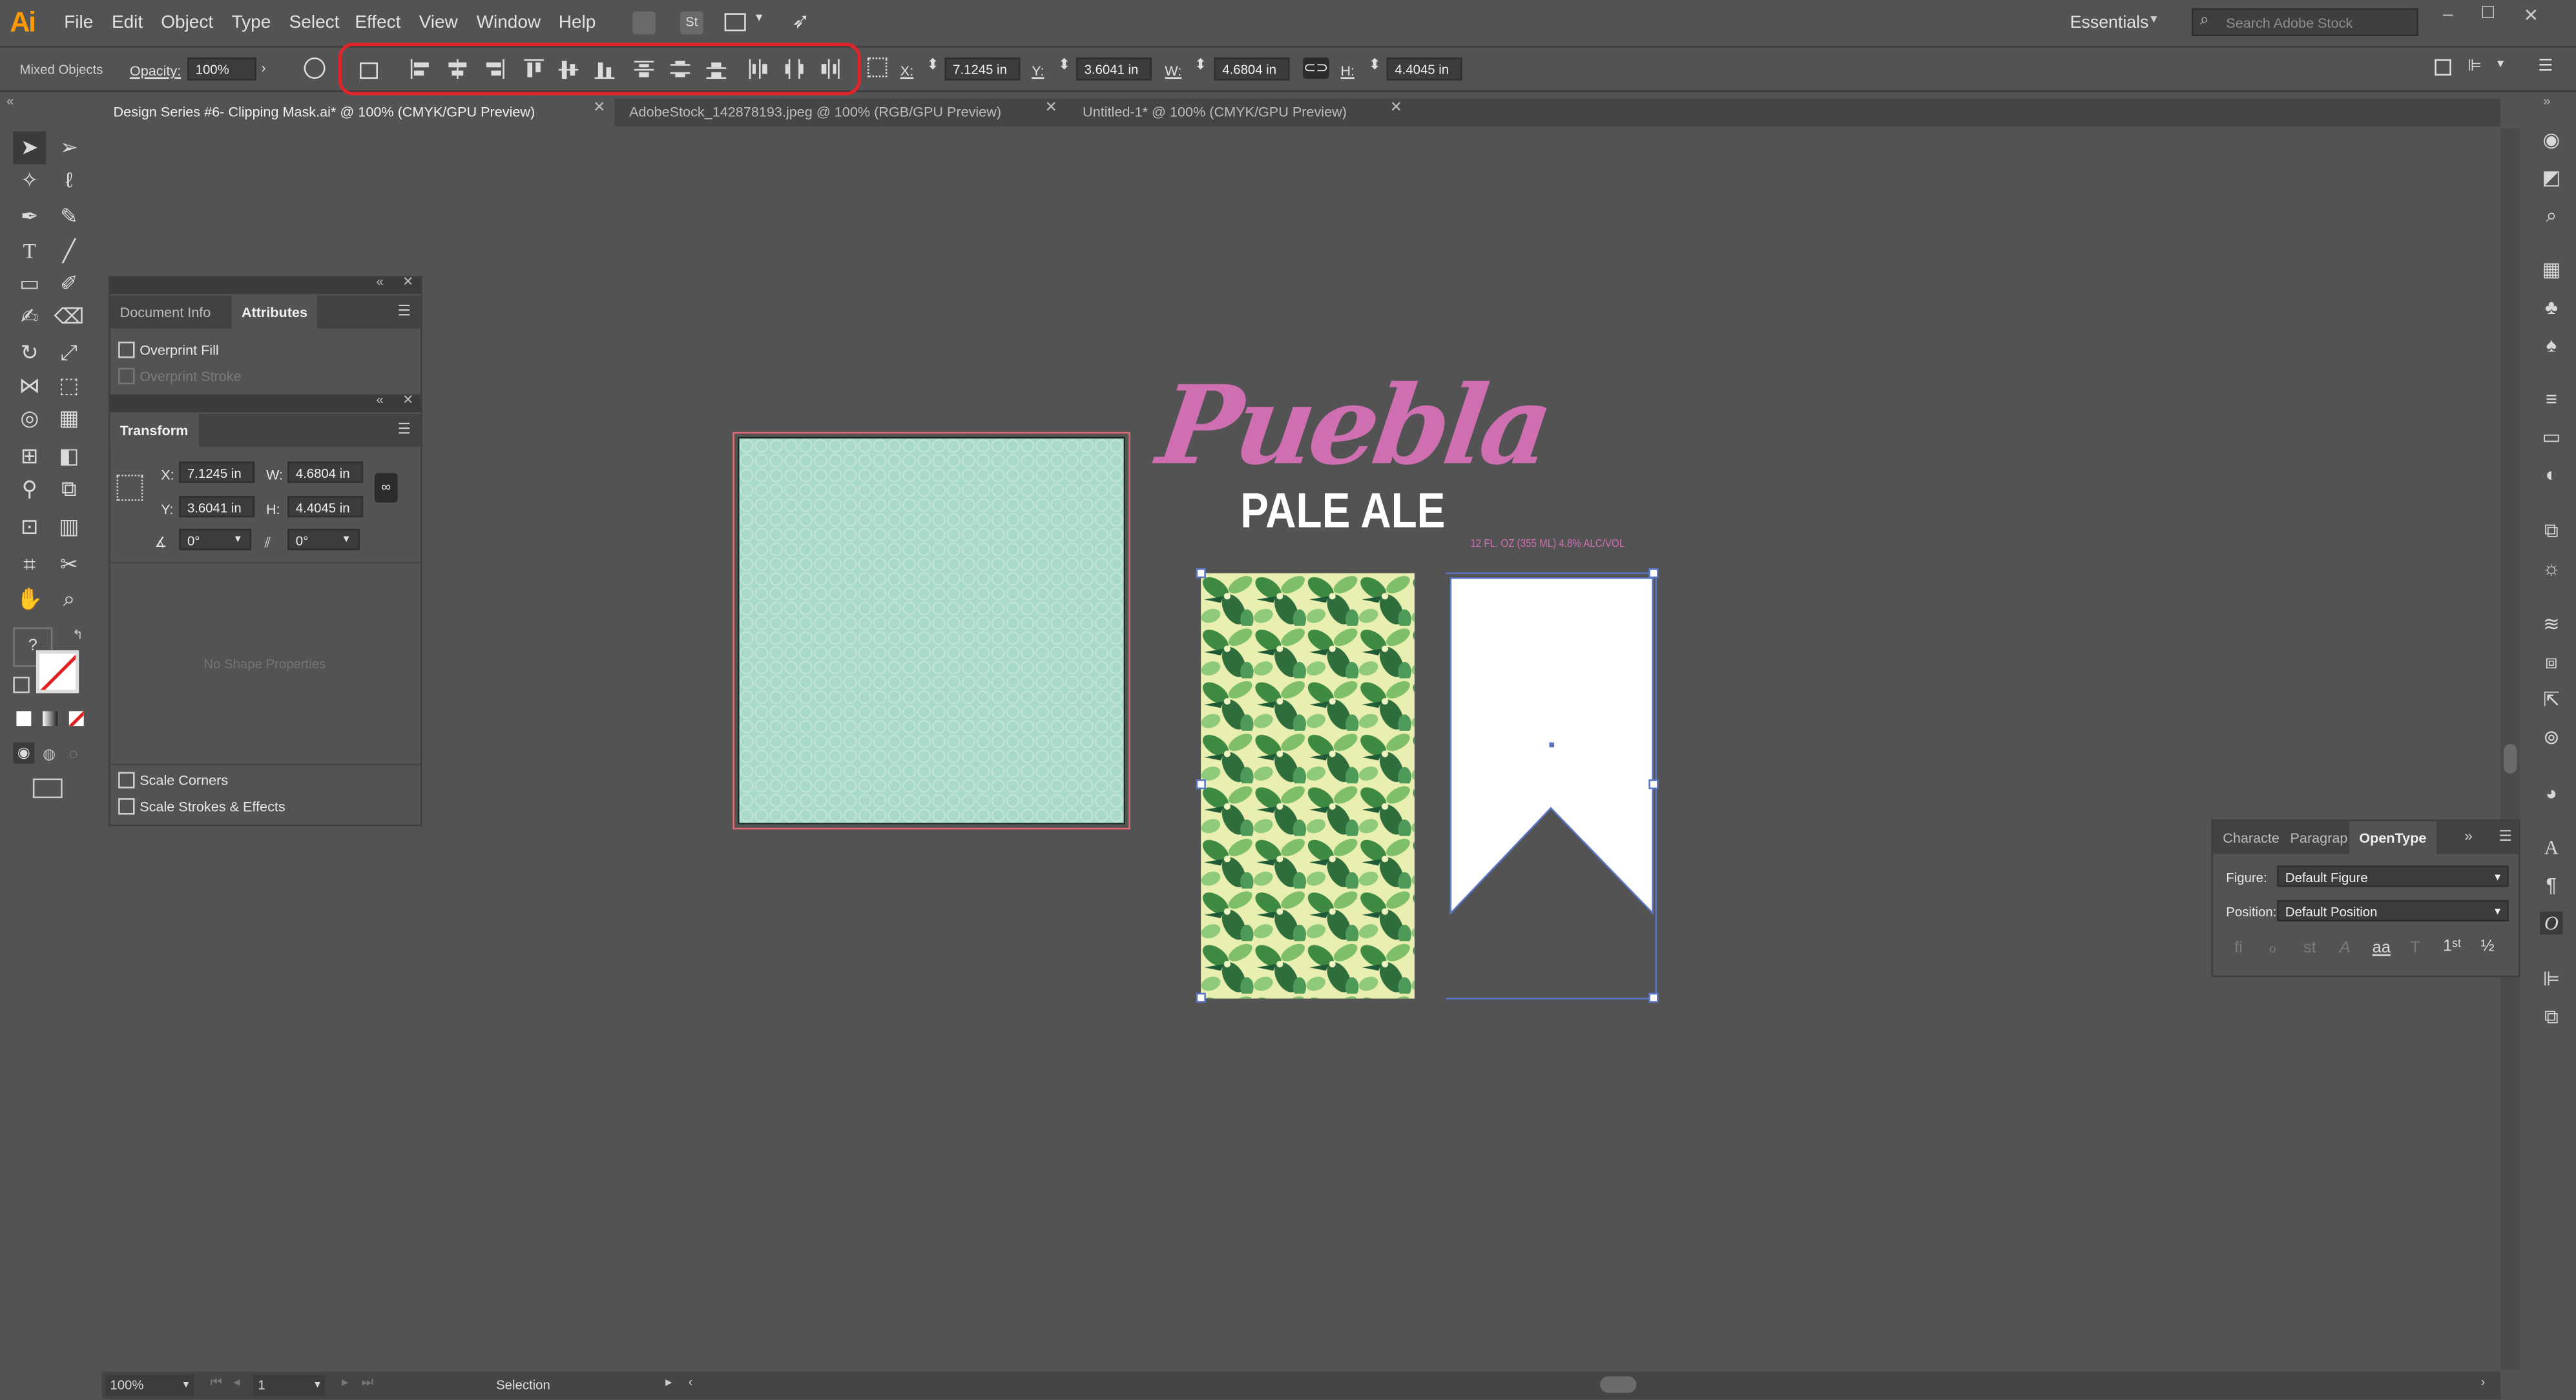 The width and height of the screenshot is (2576, 1400). Describe the element at coordinates (187, 23) in the screenshot. I see `menu-object: Object` at that location.